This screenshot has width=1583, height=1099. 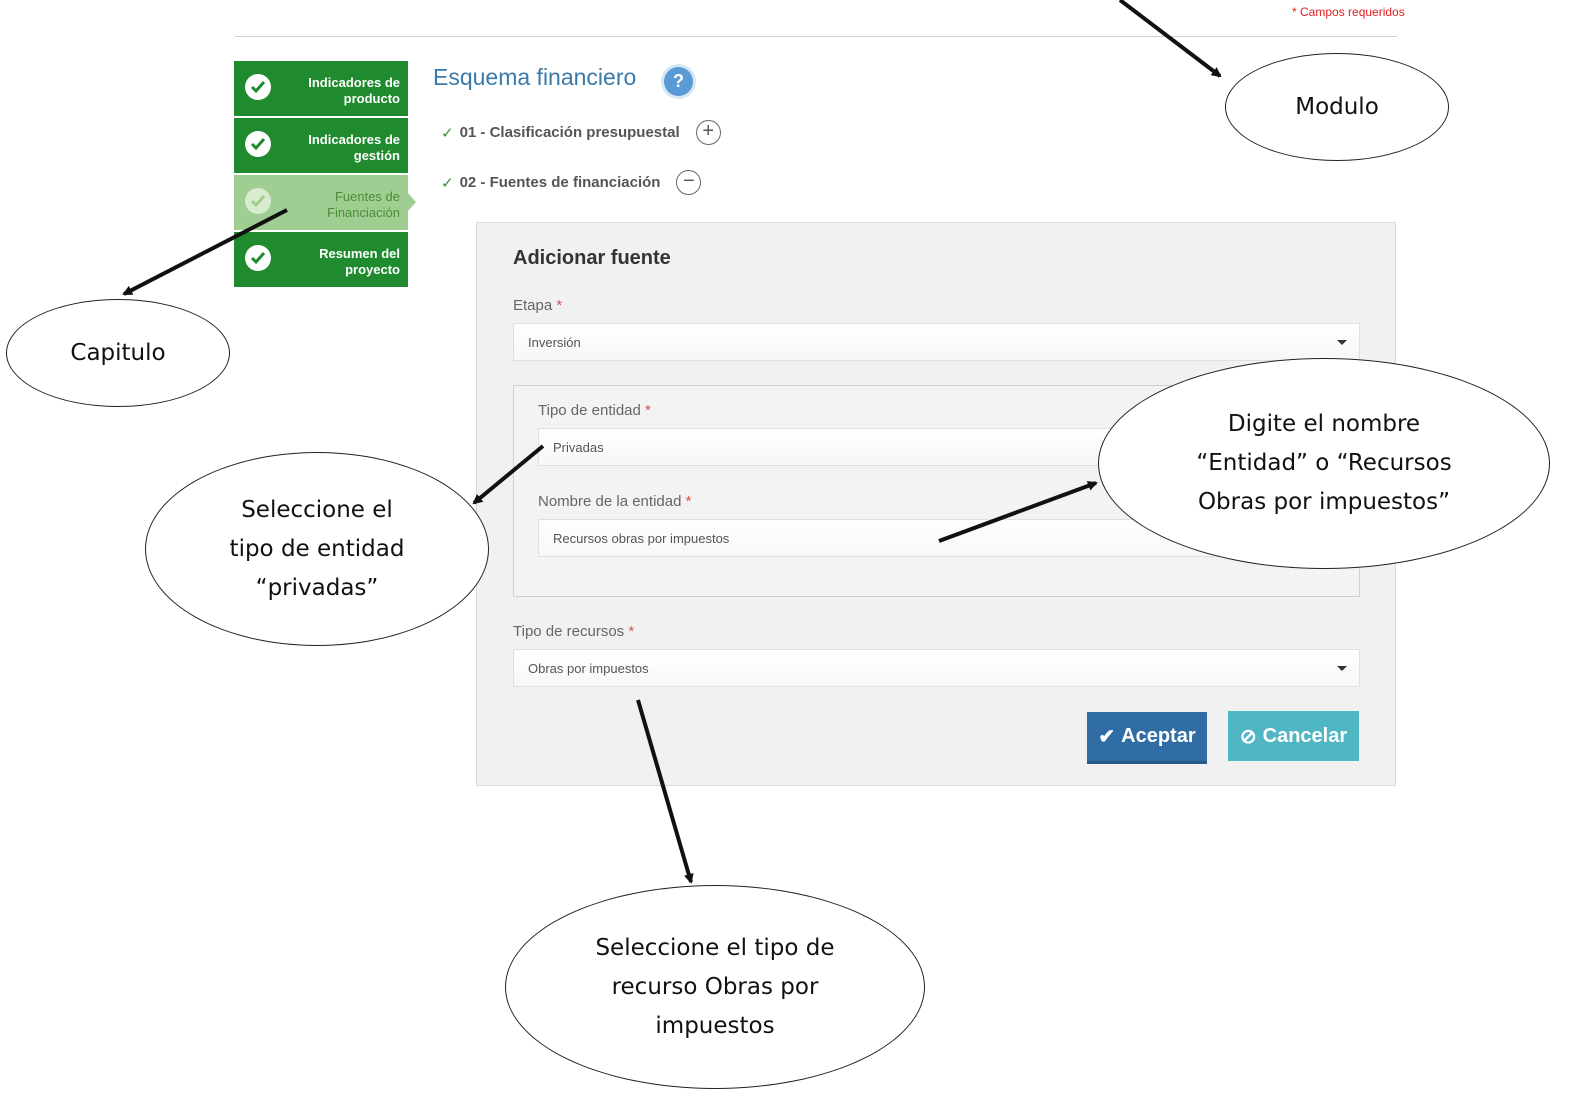 What do you see at coordinates (508, 474) in the screenshot?
I see `arrow-tipo-entidad` at bounding box center [508, 474].